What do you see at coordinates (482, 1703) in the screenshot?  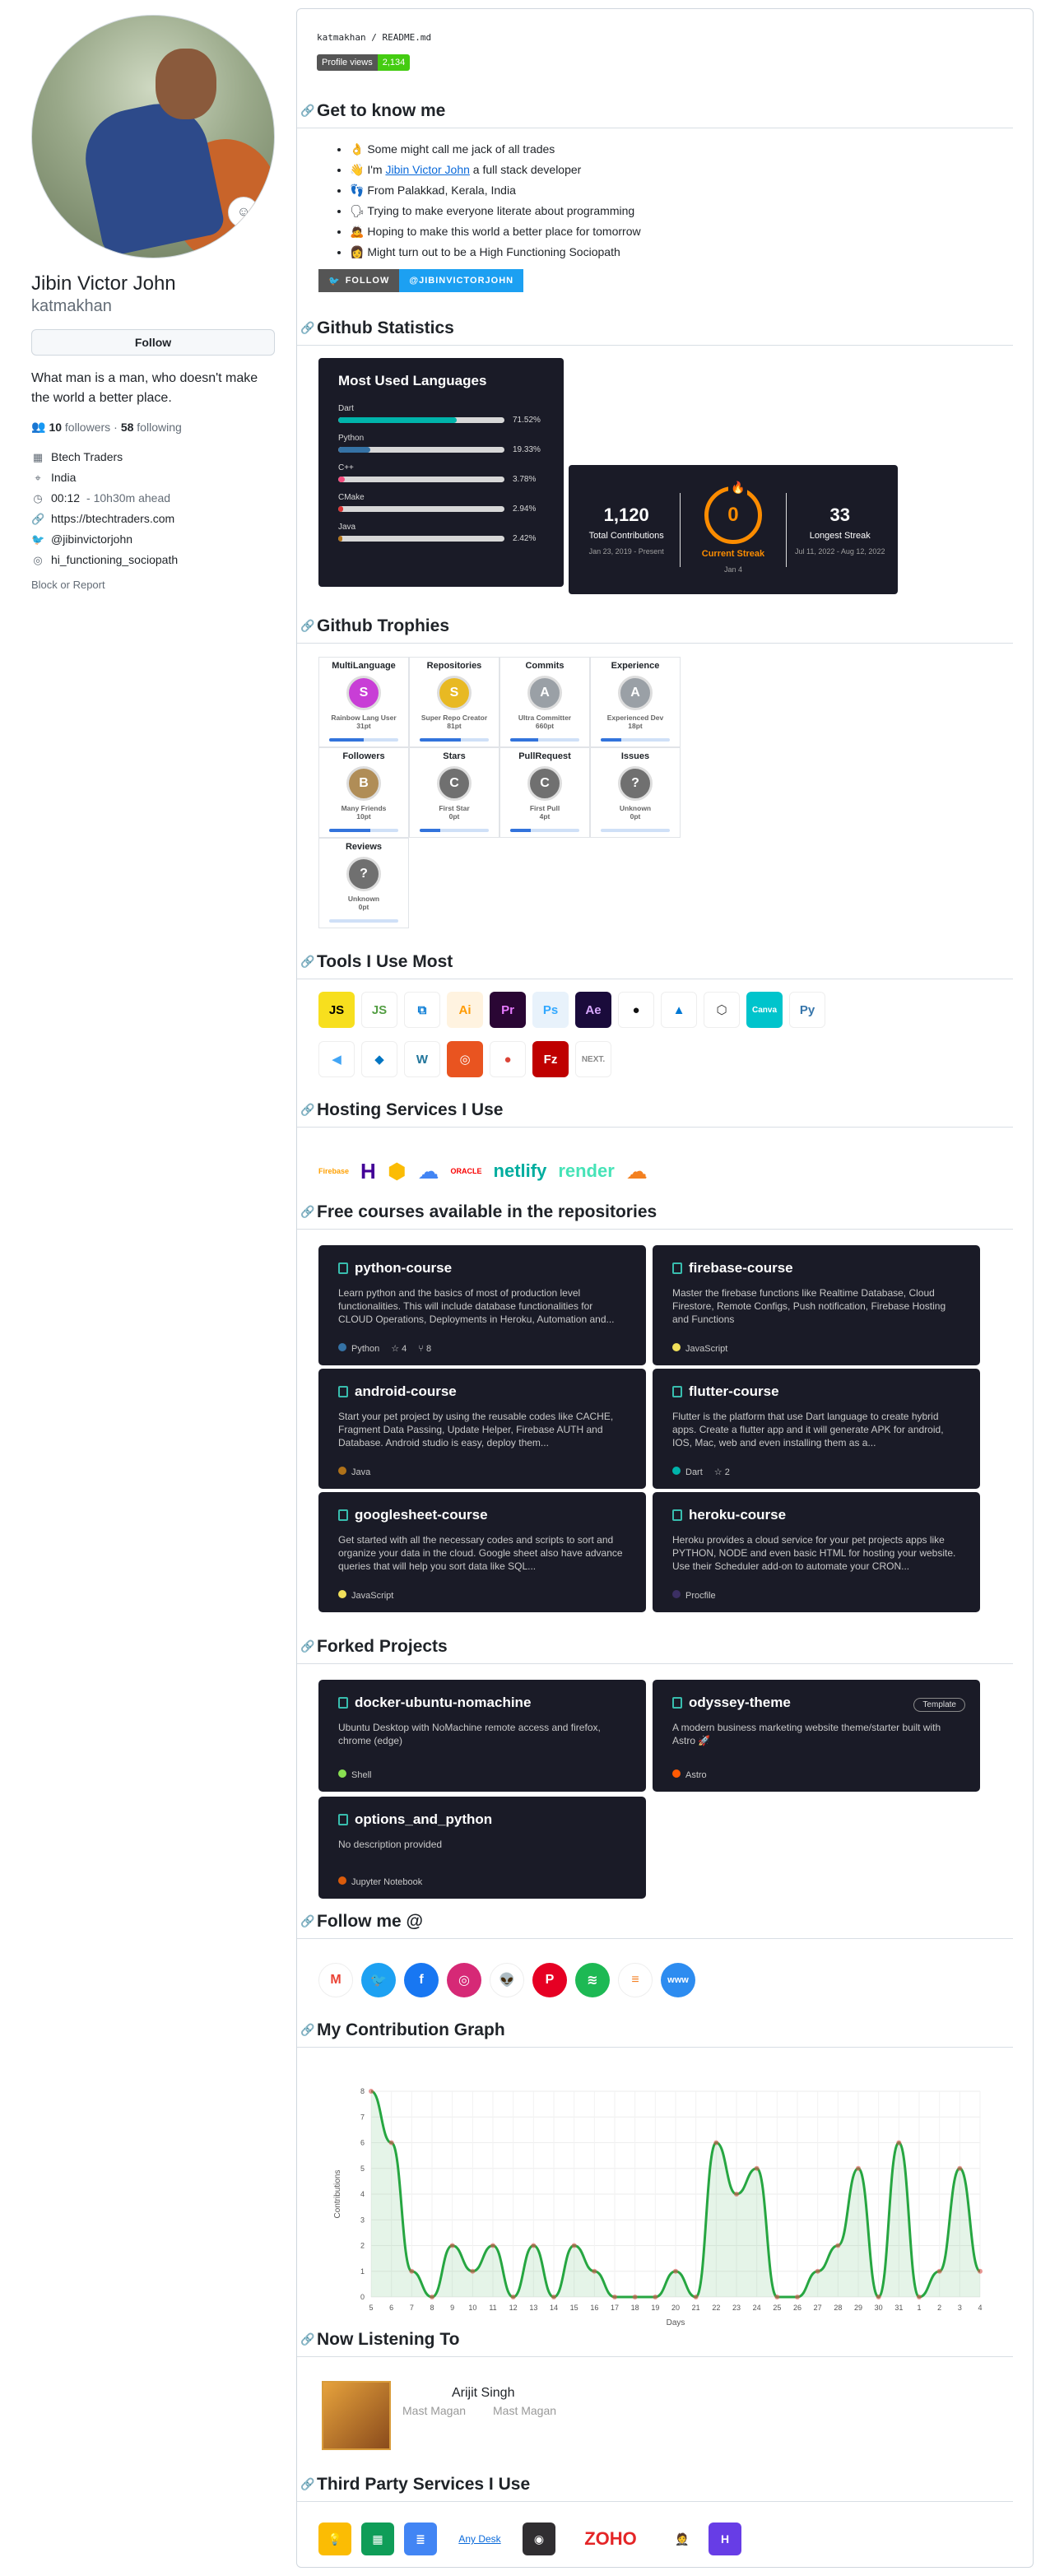 I see `repo-name: docker-ubuntu-nomachine` at bounding box center [482, 1703].